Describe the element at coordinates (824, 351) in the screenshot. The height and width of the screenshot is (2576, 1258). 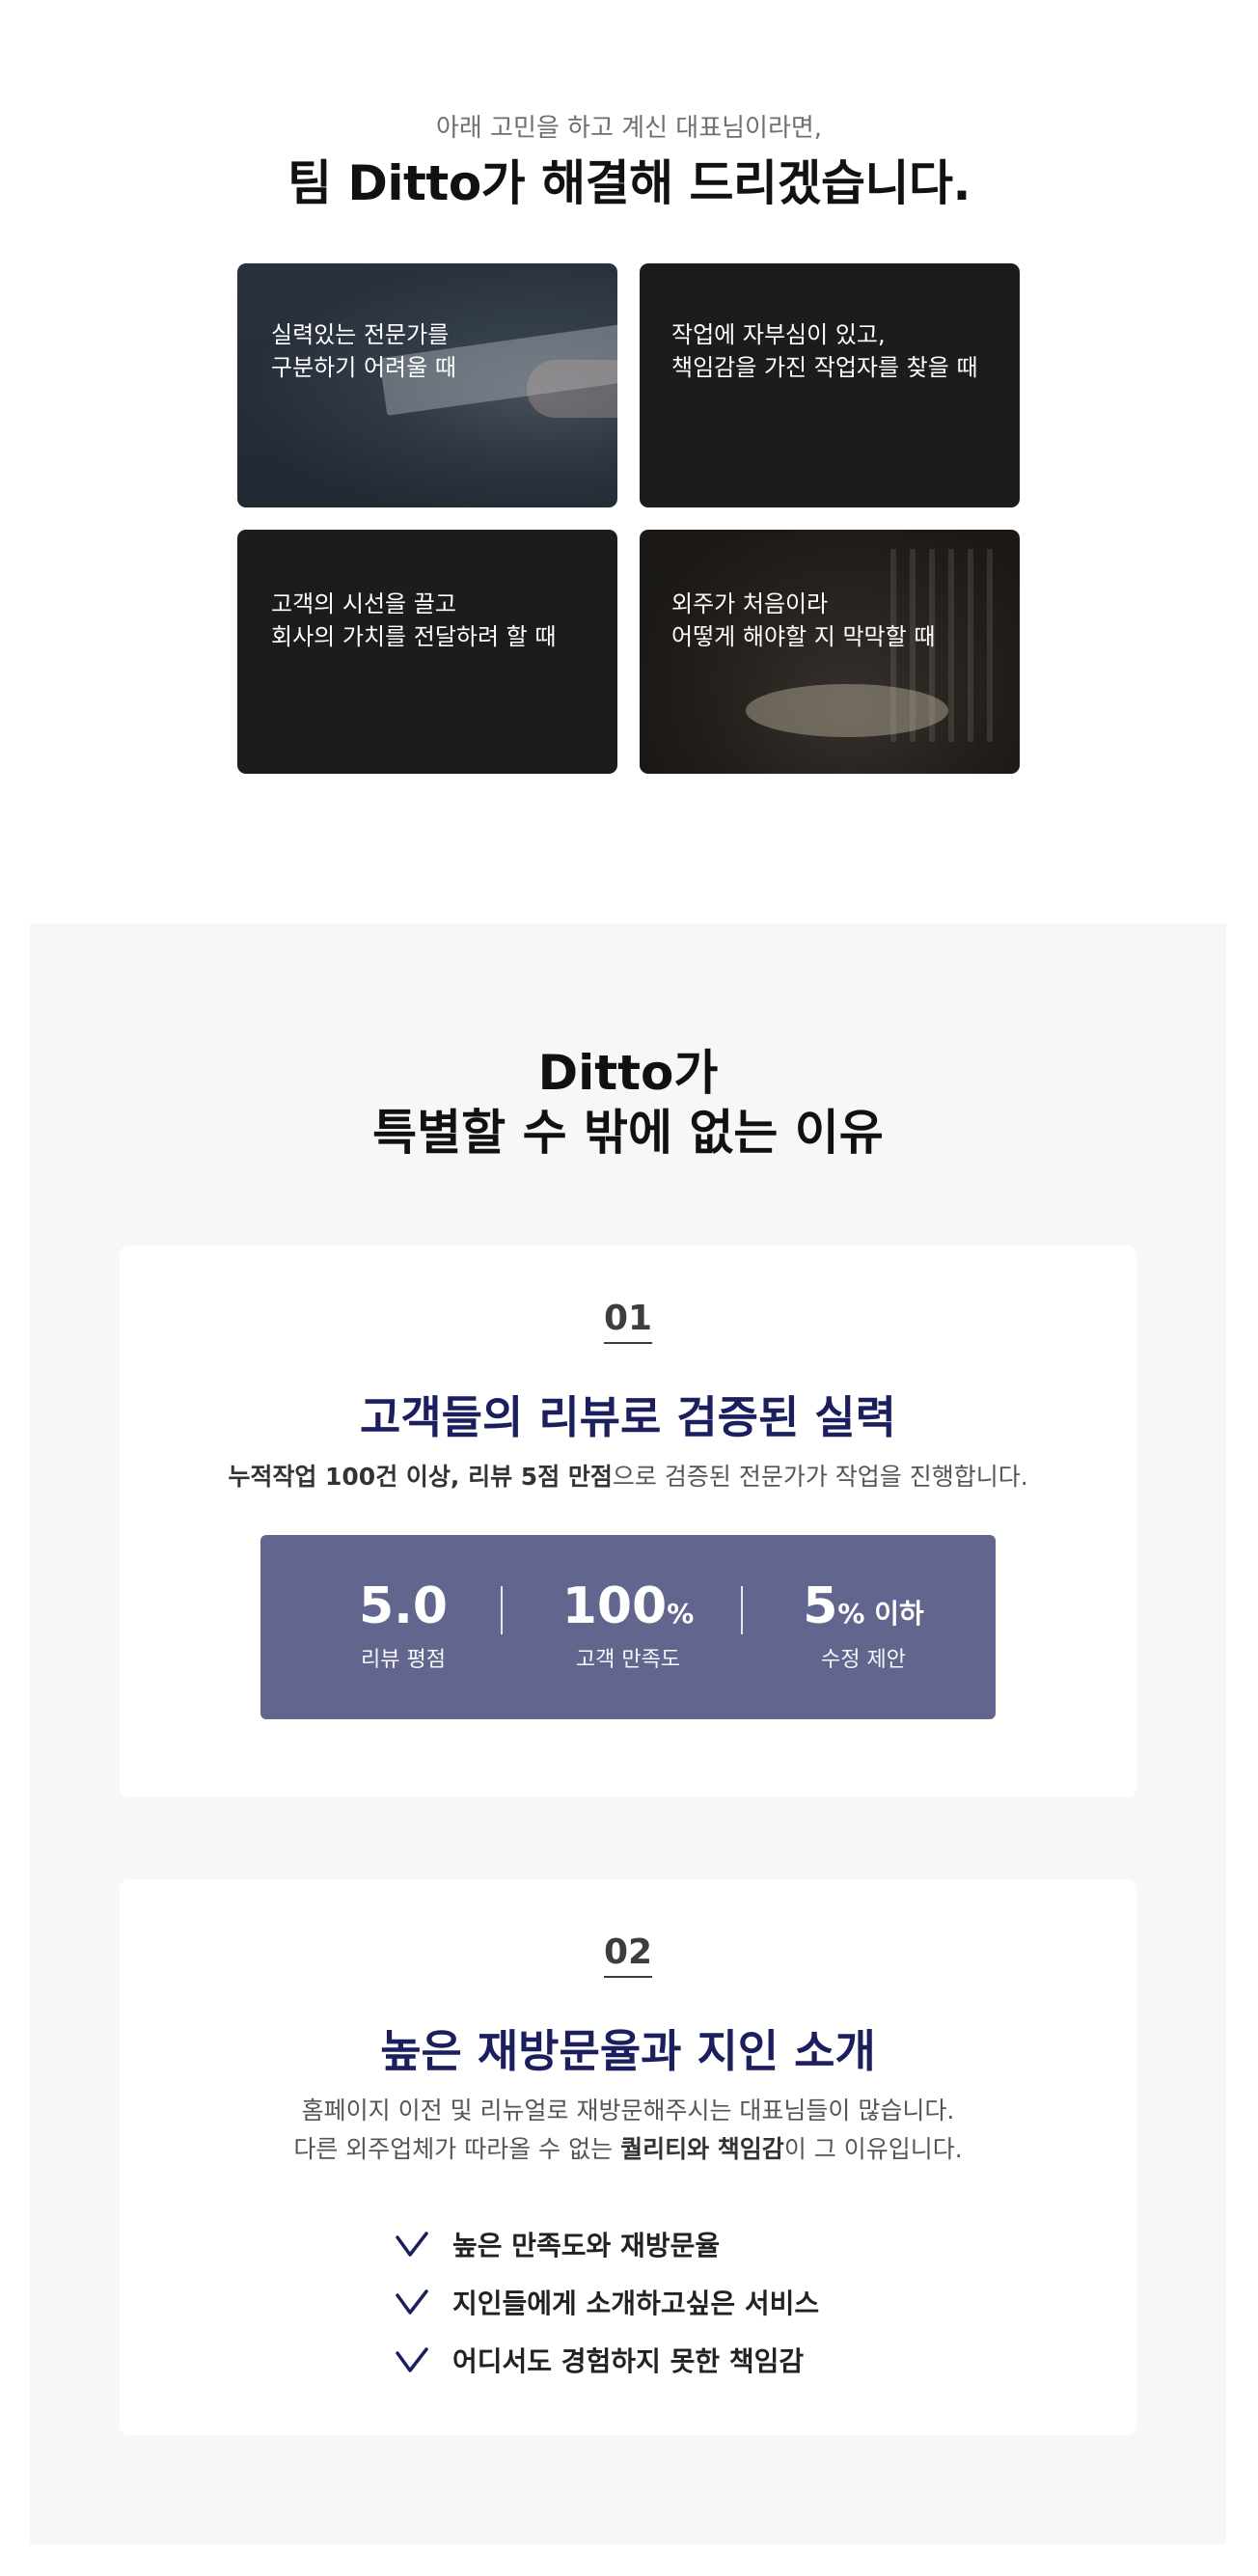
I see `card-text: 작업에 자부심이 있고, 책임감을 가진 작업자를 찾을 때` at that location.